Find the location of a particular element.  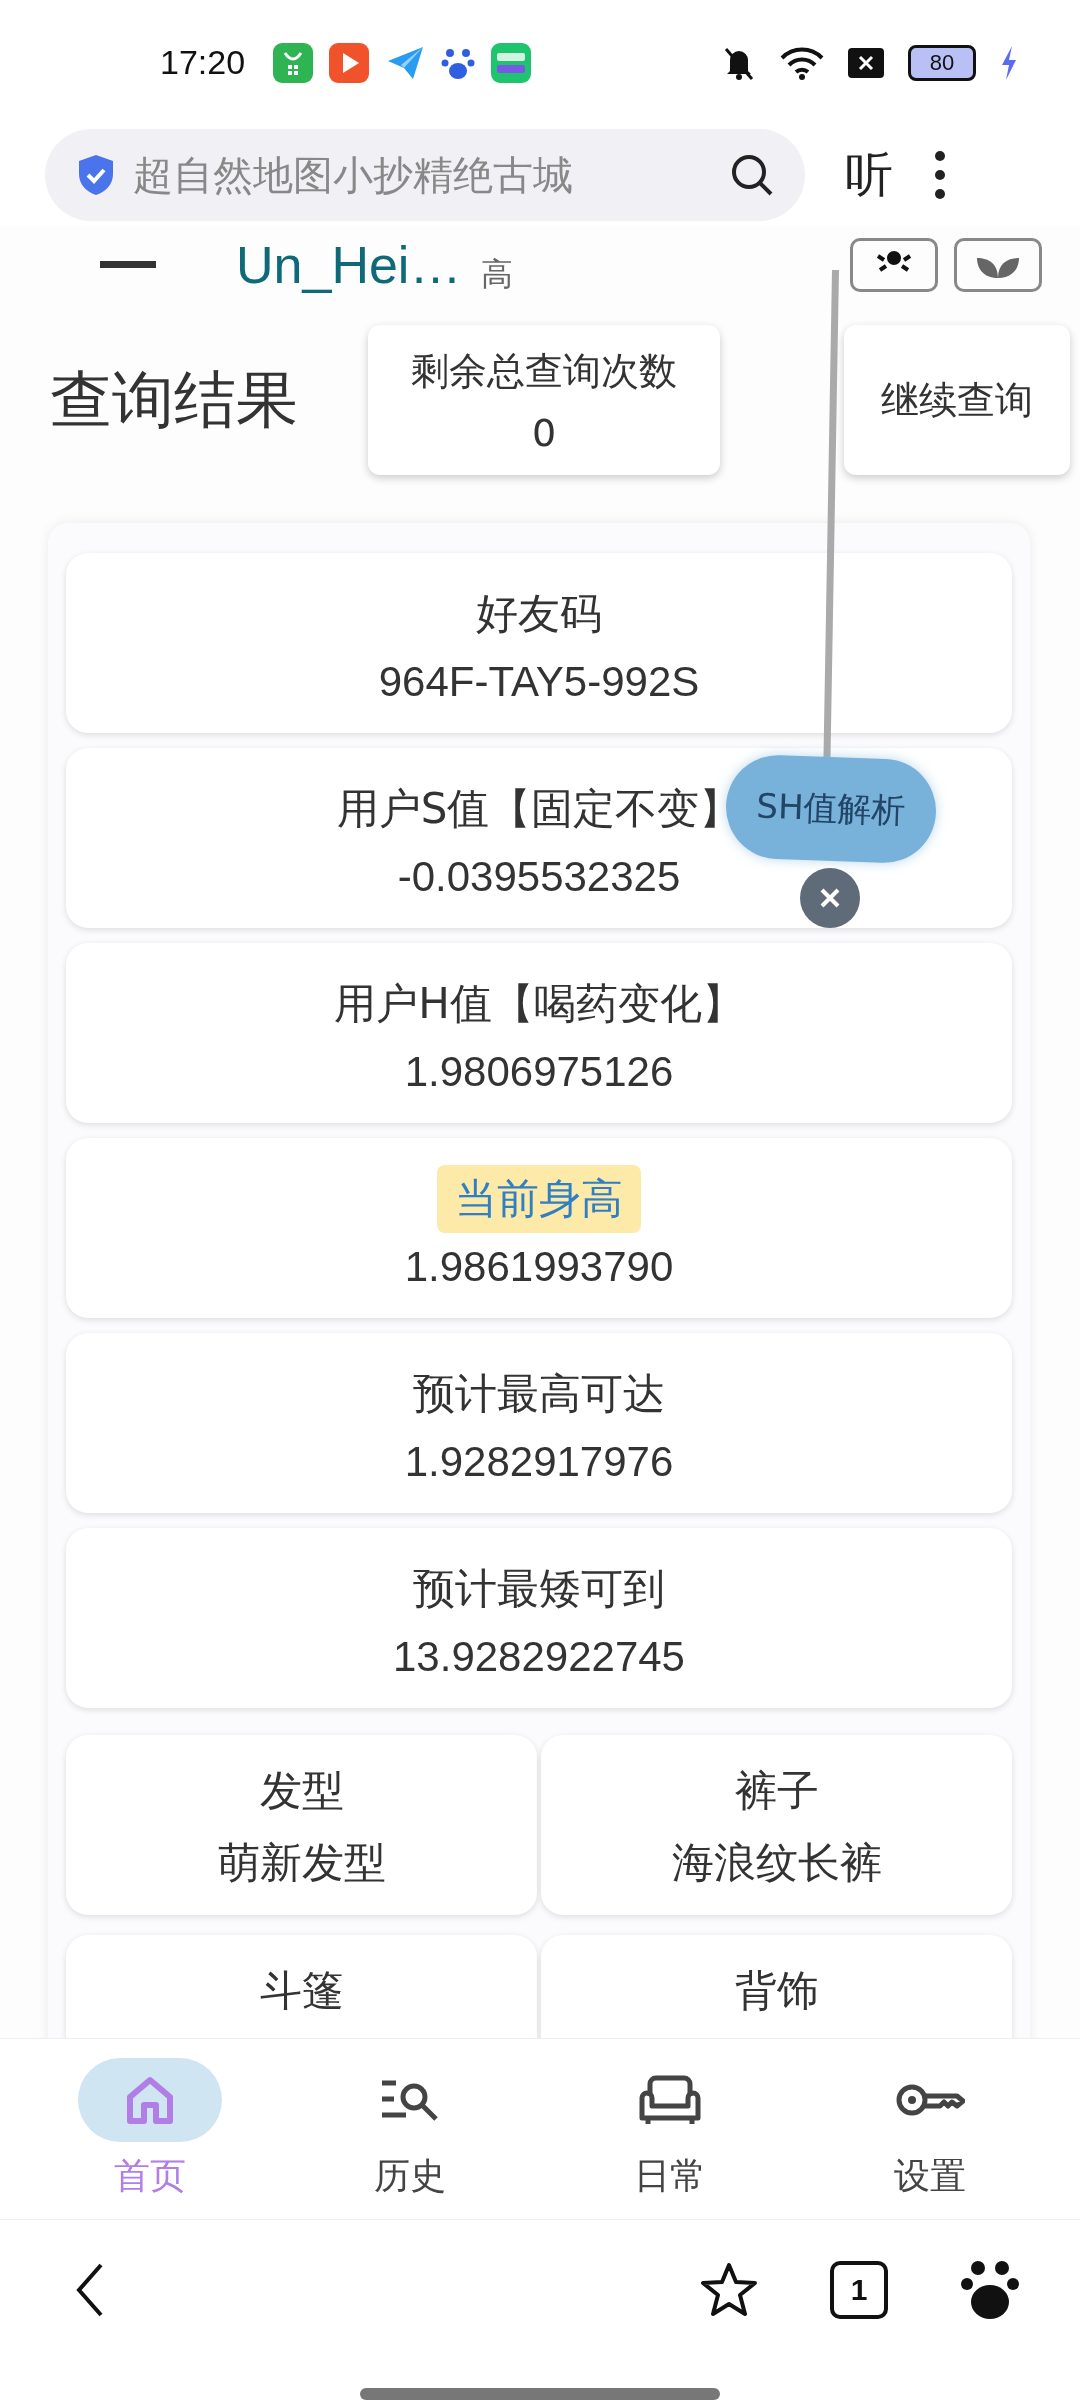

result-label: 预计最矮可到 is located at coordinates (539, 1589).